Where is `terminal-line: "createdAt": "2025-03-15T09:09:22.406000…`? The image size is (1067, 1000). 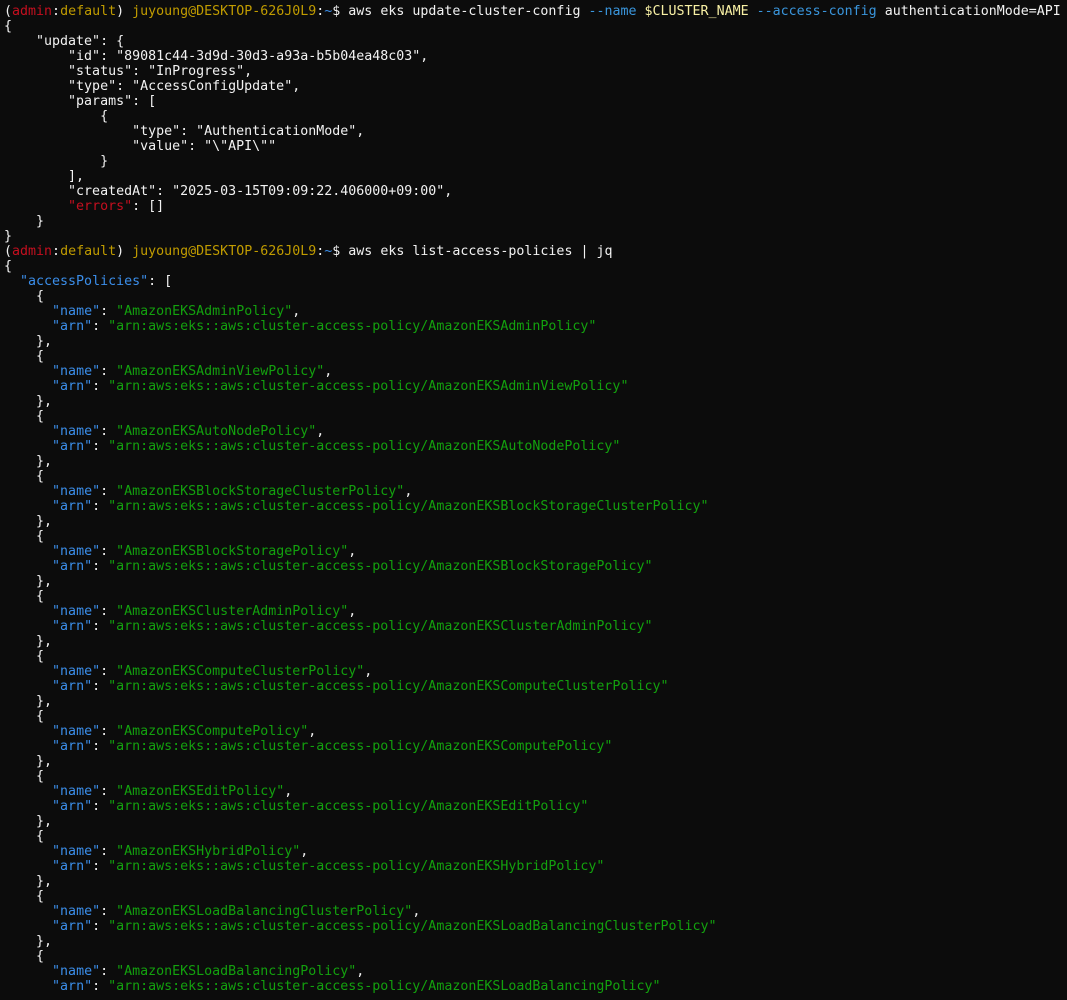
terminal-line: "createdAt": "2025-03-15T09:09:22.406000… is located at coordinates (535, 191).